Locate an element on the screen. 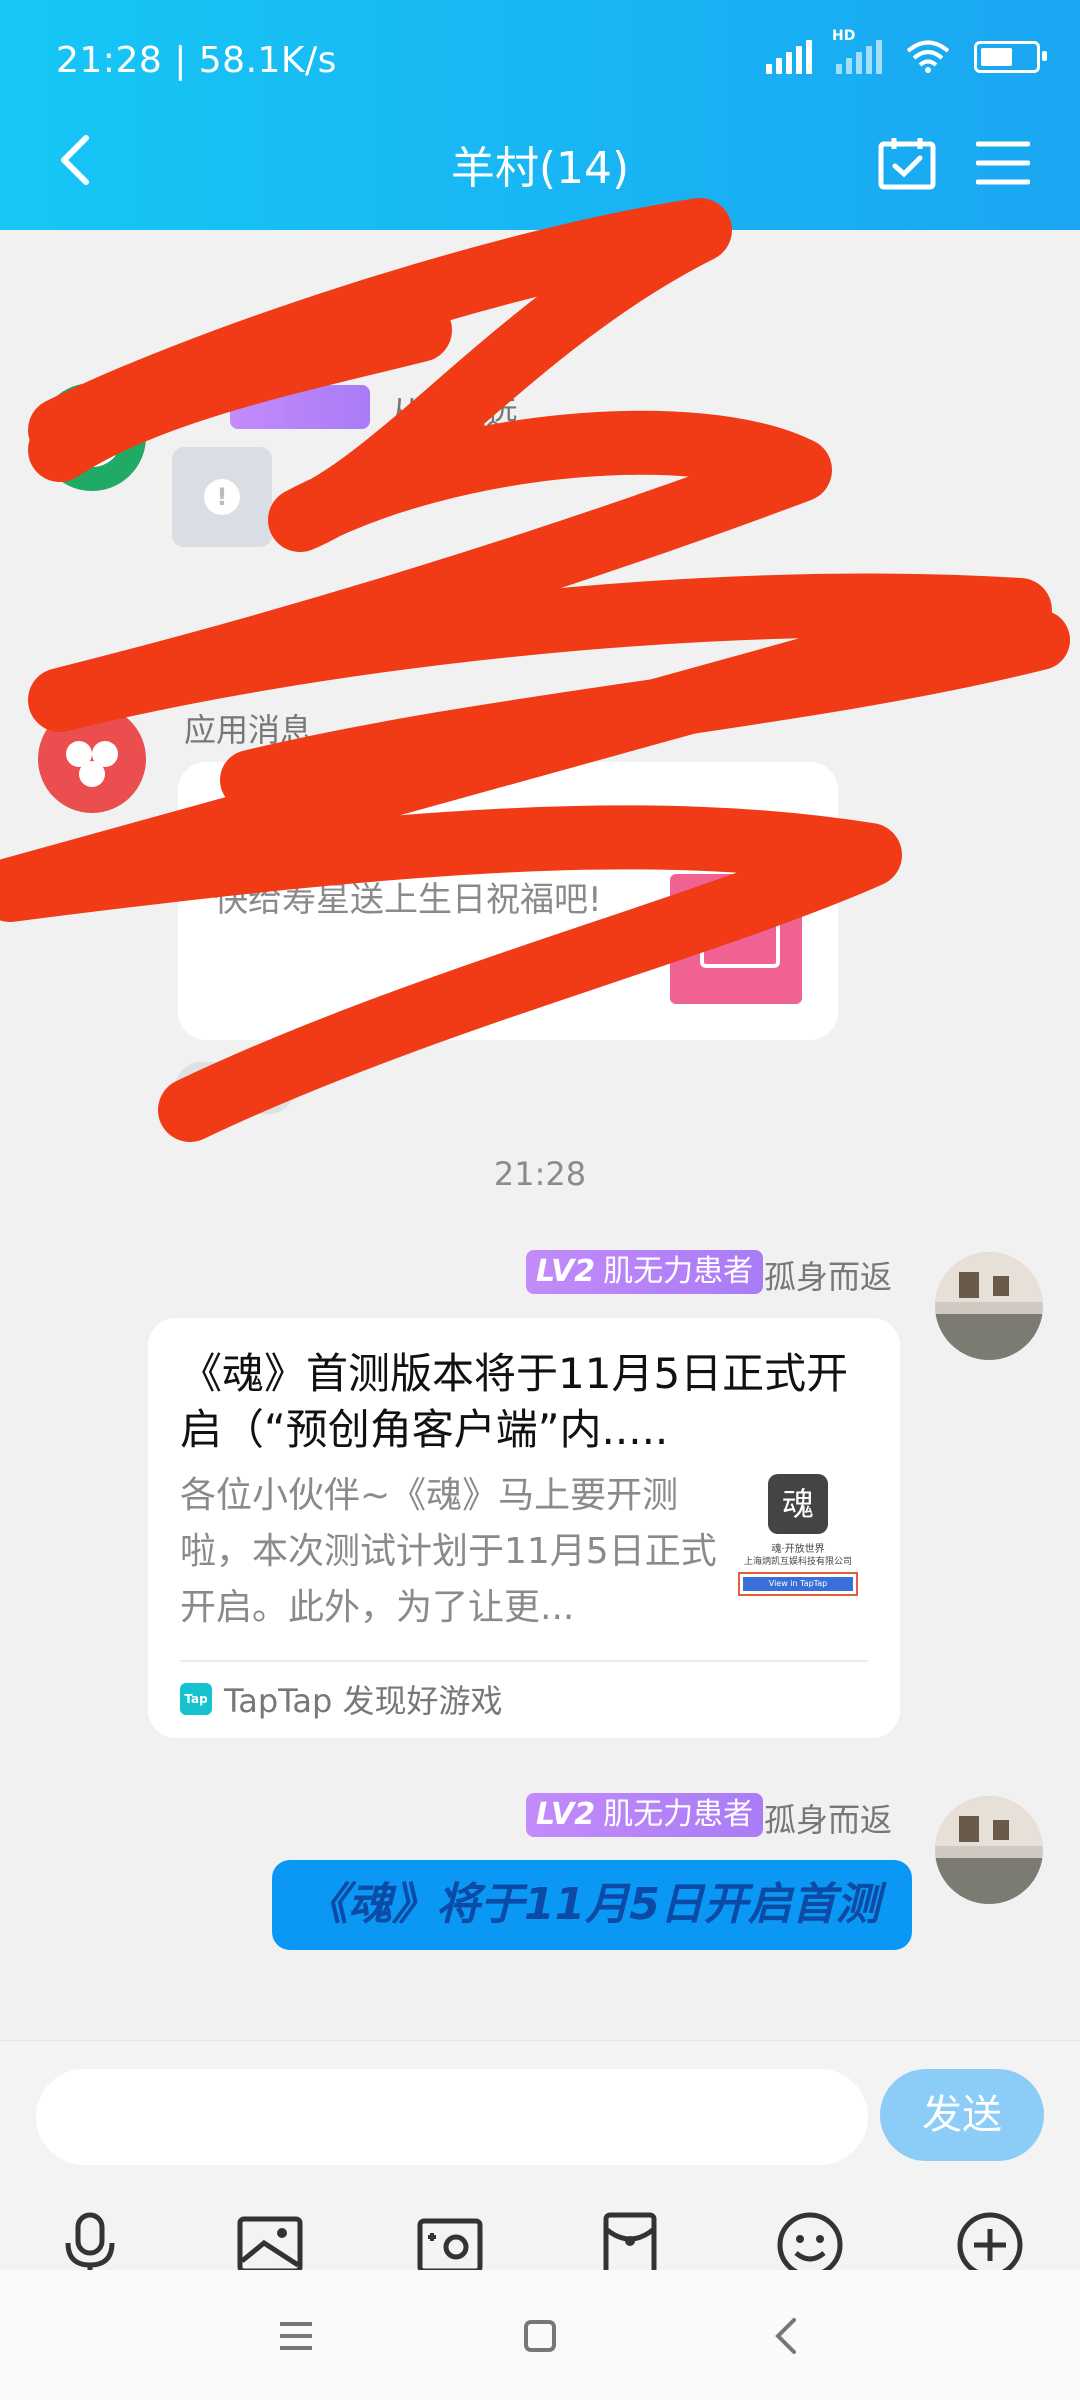 Image resolution: width=1080 pixels, height=2400 pixels. taptap-icon: Tap is located at coordinates (196, 1699).